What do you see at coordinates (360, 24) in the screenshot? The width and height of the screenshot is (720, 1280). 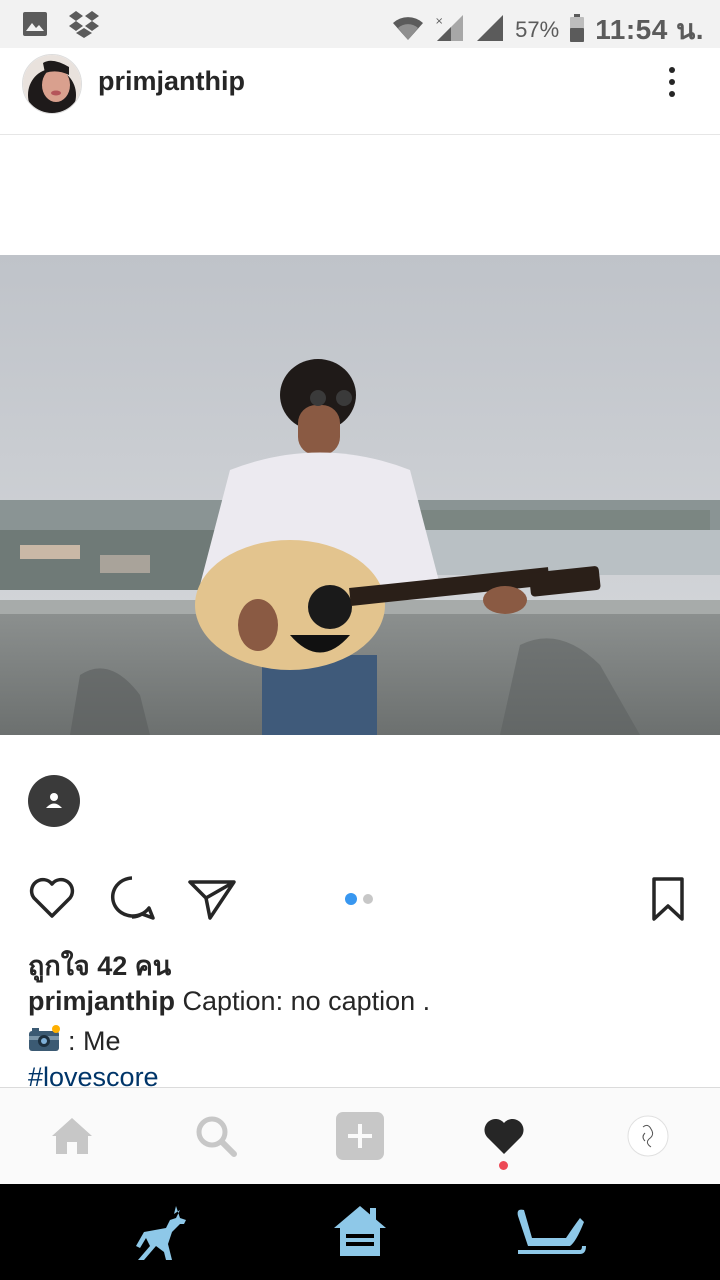 I see `status-bar: × 57% 11:54 น.` at bounding box center [360, 24].